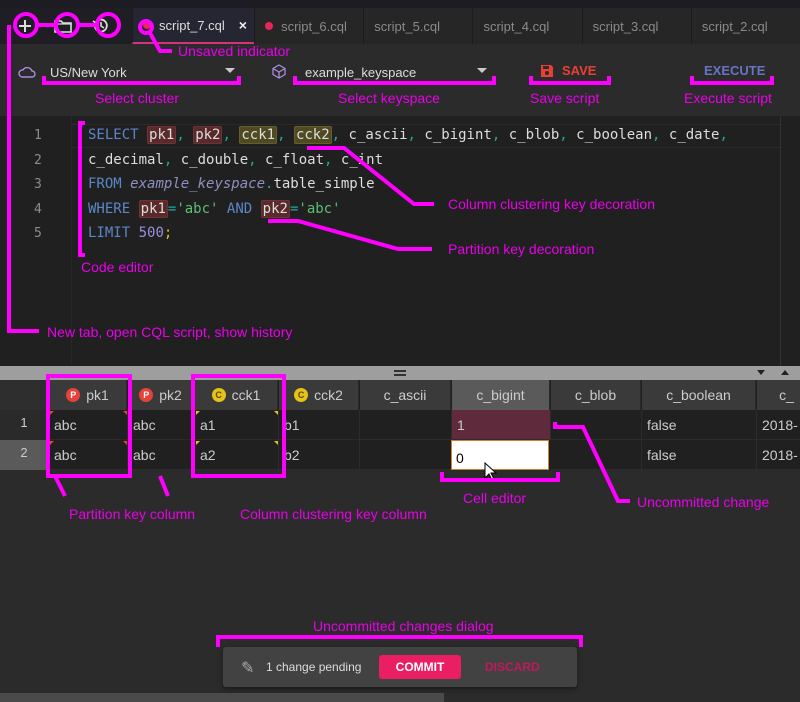  I want to click on tab-label: script_4.cql, so click(516, 26).